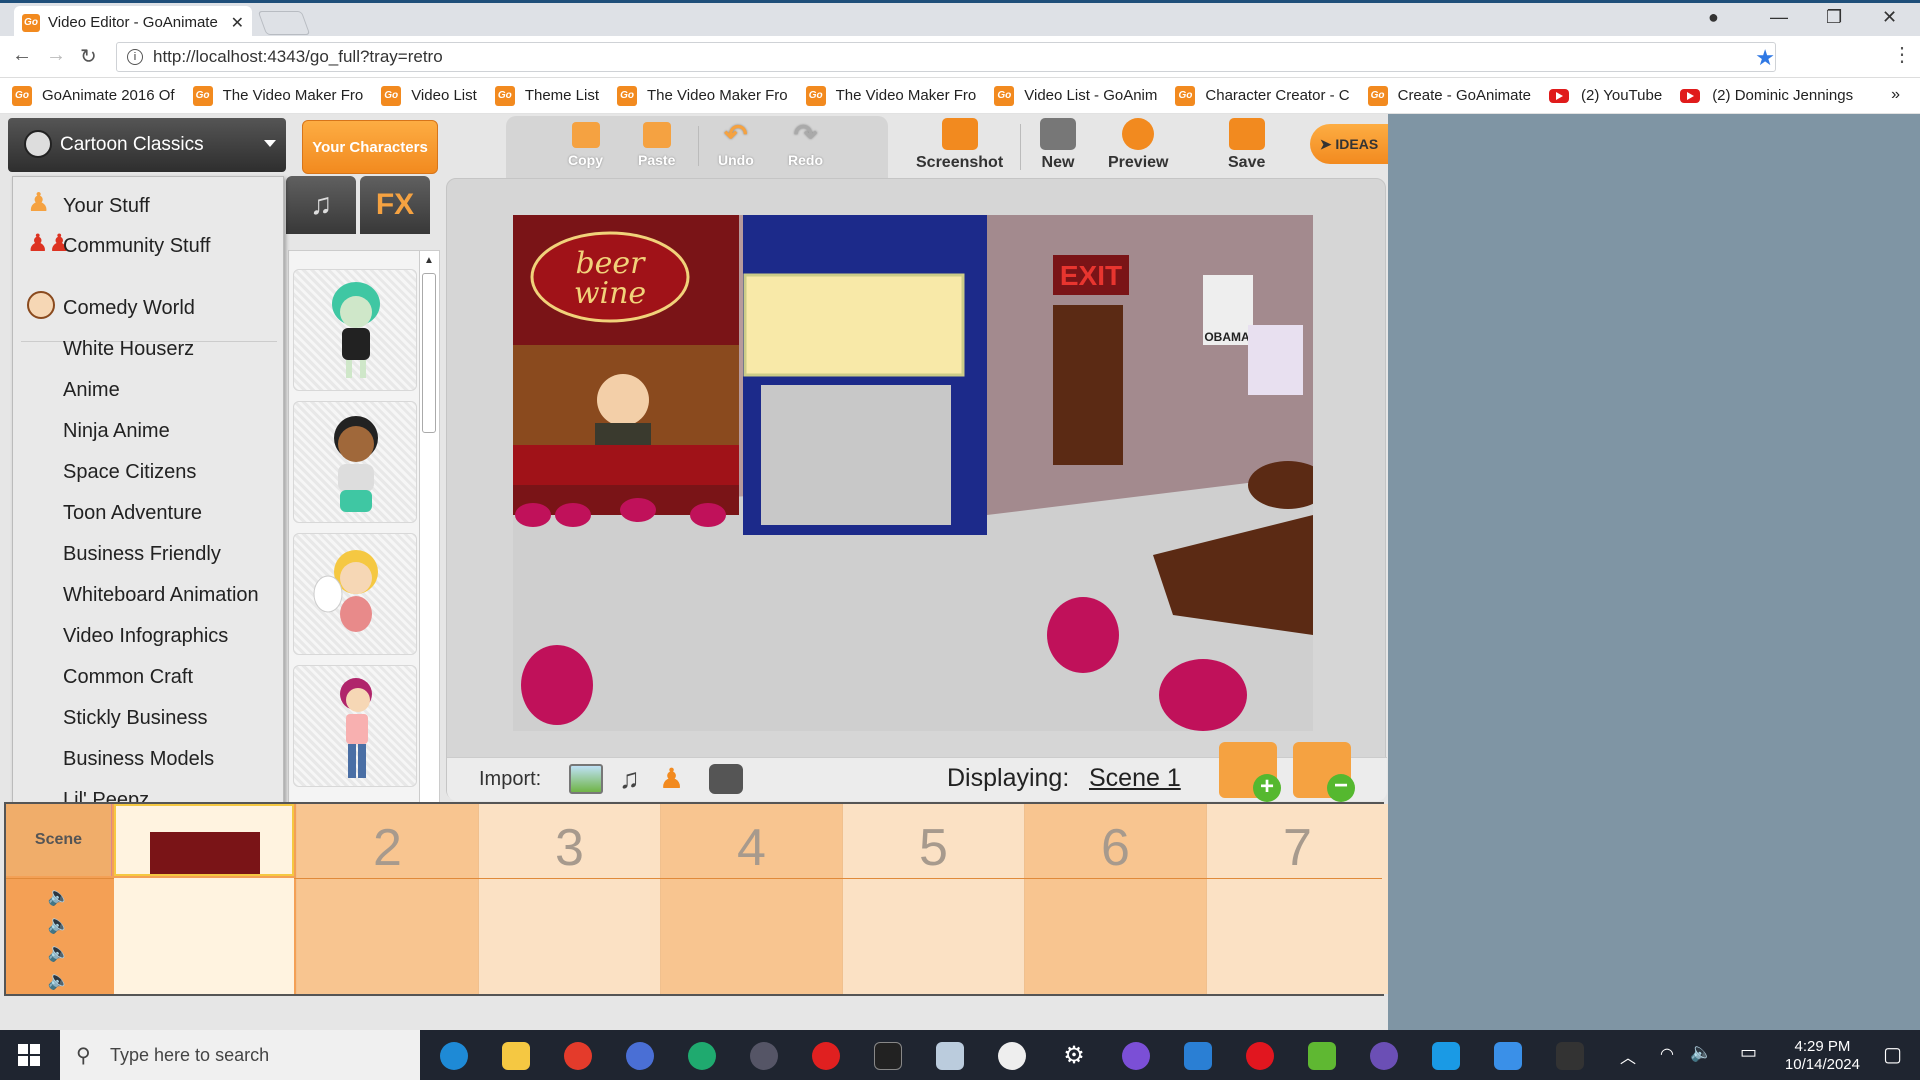  I want to click on scene-name-link: Scene 1, so click(1135, 778).